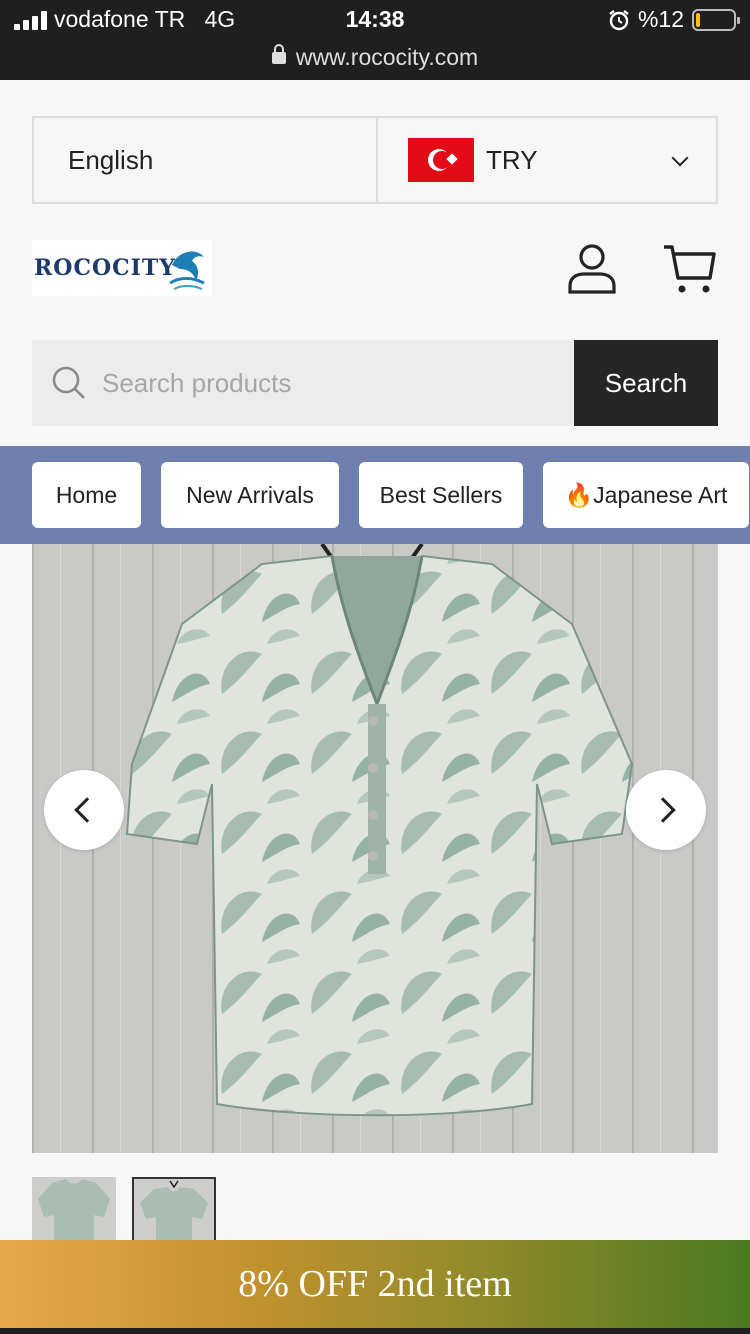 The image size is (750, 1334). Describe the element at coordinates (124, 1212) in the screenshot. I see `product-thumbnails` at that location.